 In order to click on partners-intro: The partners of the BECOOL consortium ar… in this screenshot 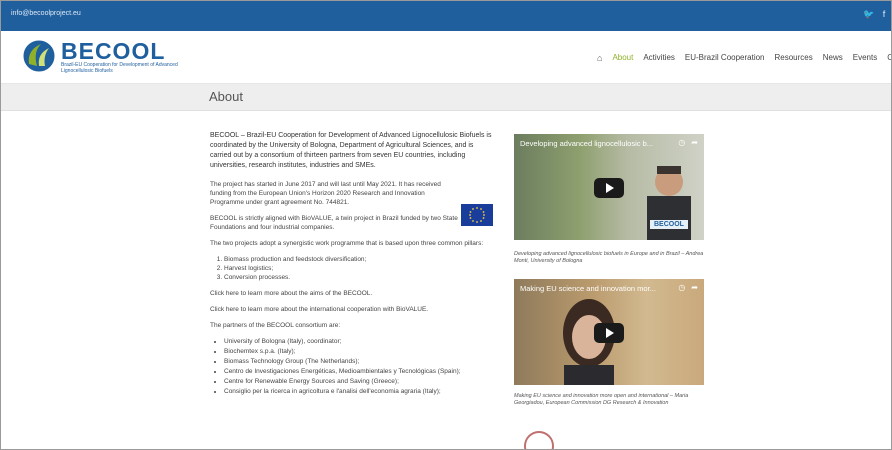, I will do `click(275, 325)`.